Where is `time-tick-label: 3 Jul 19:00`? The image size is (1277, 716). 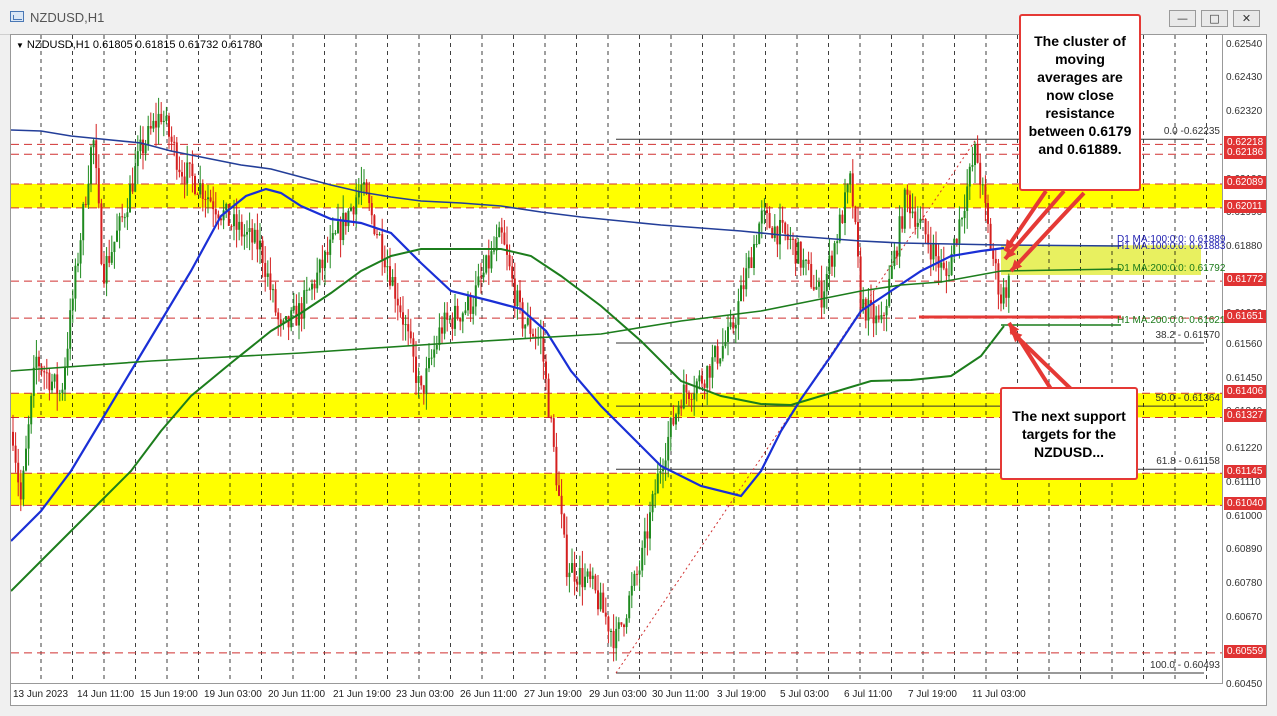 time-tick-label: 3 Jul 19:00 is located at coordinates (741, 694).